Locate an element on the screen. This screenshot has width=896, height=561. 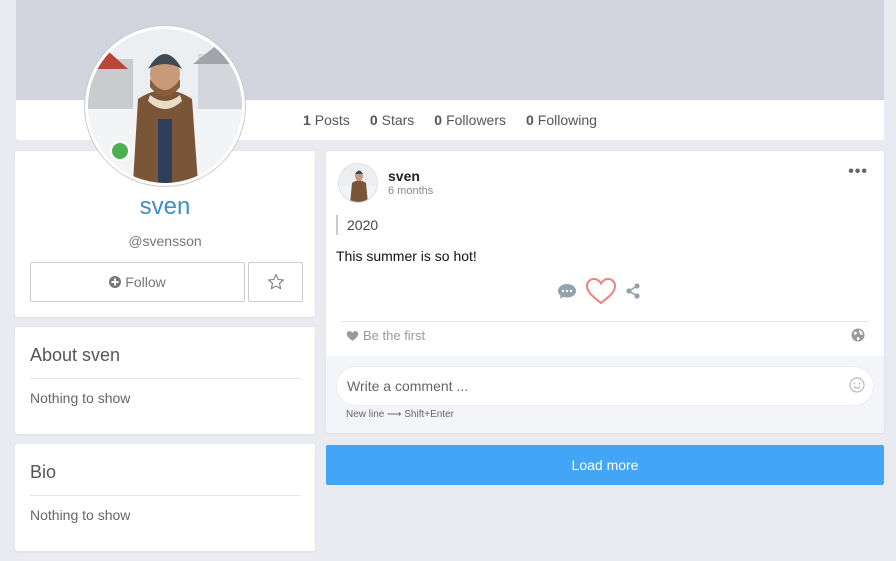
about-card: About sven Nothing to show is located at coordinates (165, 380).